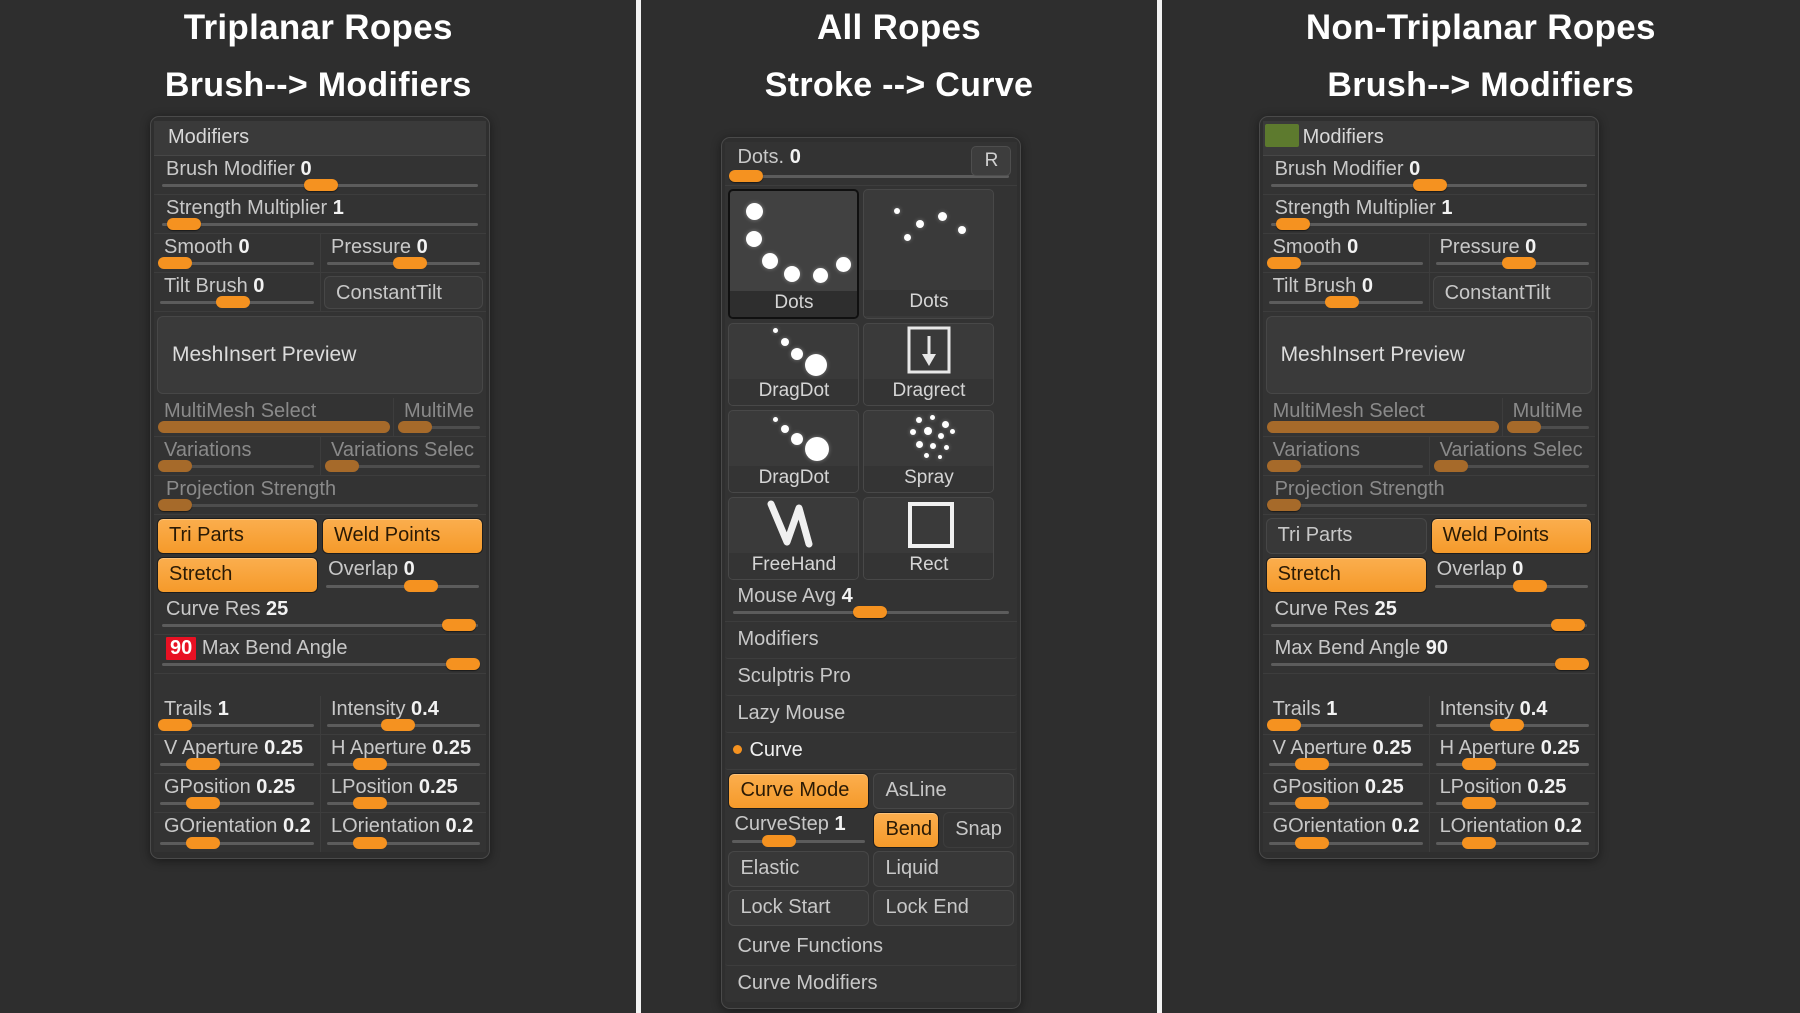  I want to click on left-meshinsert-preview: MeshInsert Preview, so click(320, 355).